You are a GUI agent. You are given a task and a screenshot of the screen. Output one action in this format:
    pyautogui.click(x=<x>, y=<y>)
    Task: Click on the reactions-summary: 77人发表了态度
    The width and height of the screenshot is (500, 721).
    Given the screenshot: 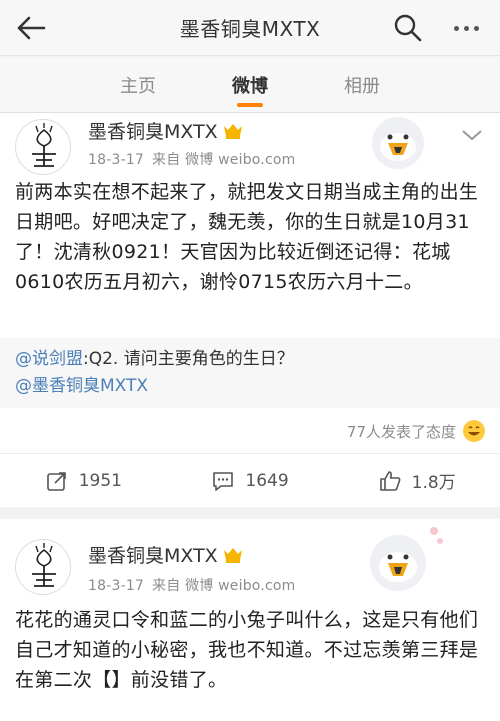 What is the action you would take?
    pyautogui.click(x=416, y=431)
    